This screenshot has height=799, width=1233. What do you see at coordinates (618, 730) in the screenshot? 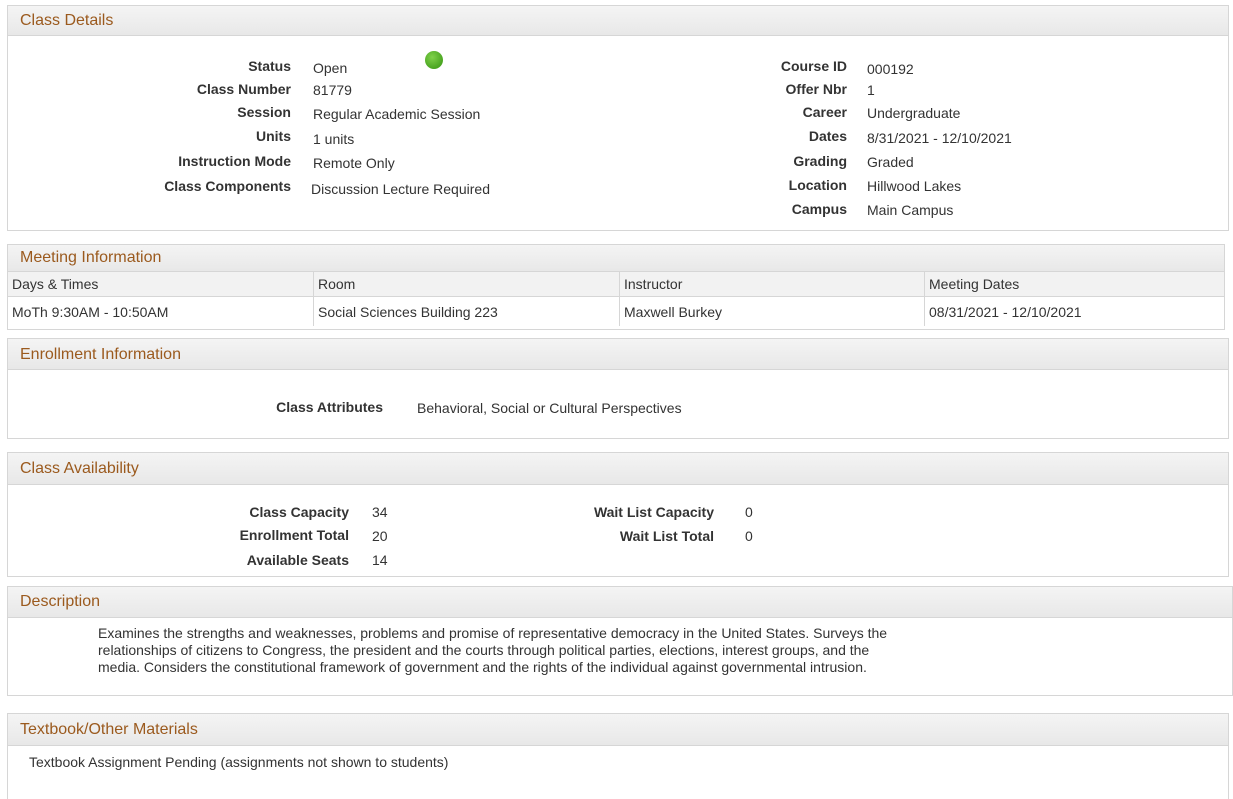
I see `textbook-header: Textbook/Other Materials` at bounding box center [618, 730].